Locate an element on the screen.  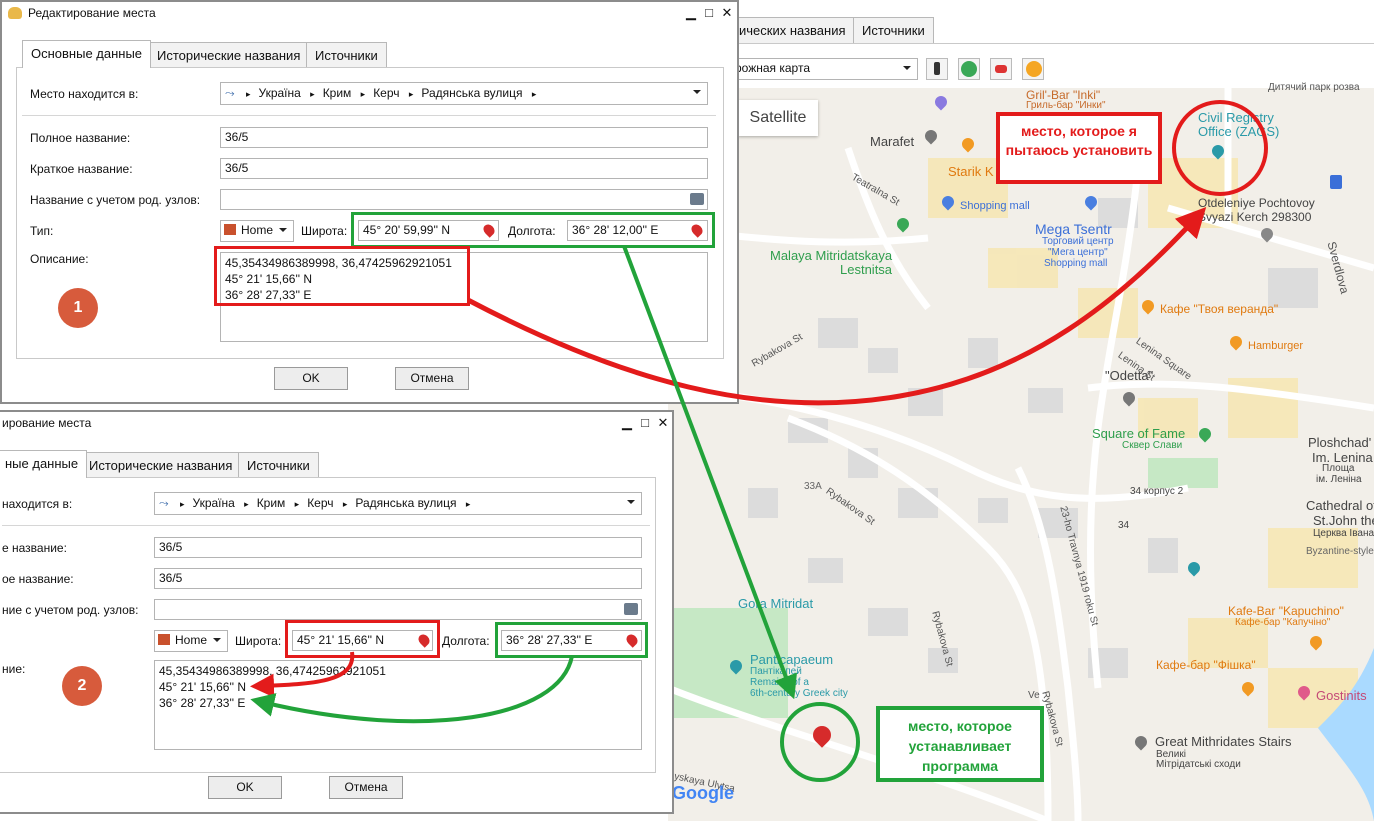
highlight-latitude-red is located at coordinates (362, 639).